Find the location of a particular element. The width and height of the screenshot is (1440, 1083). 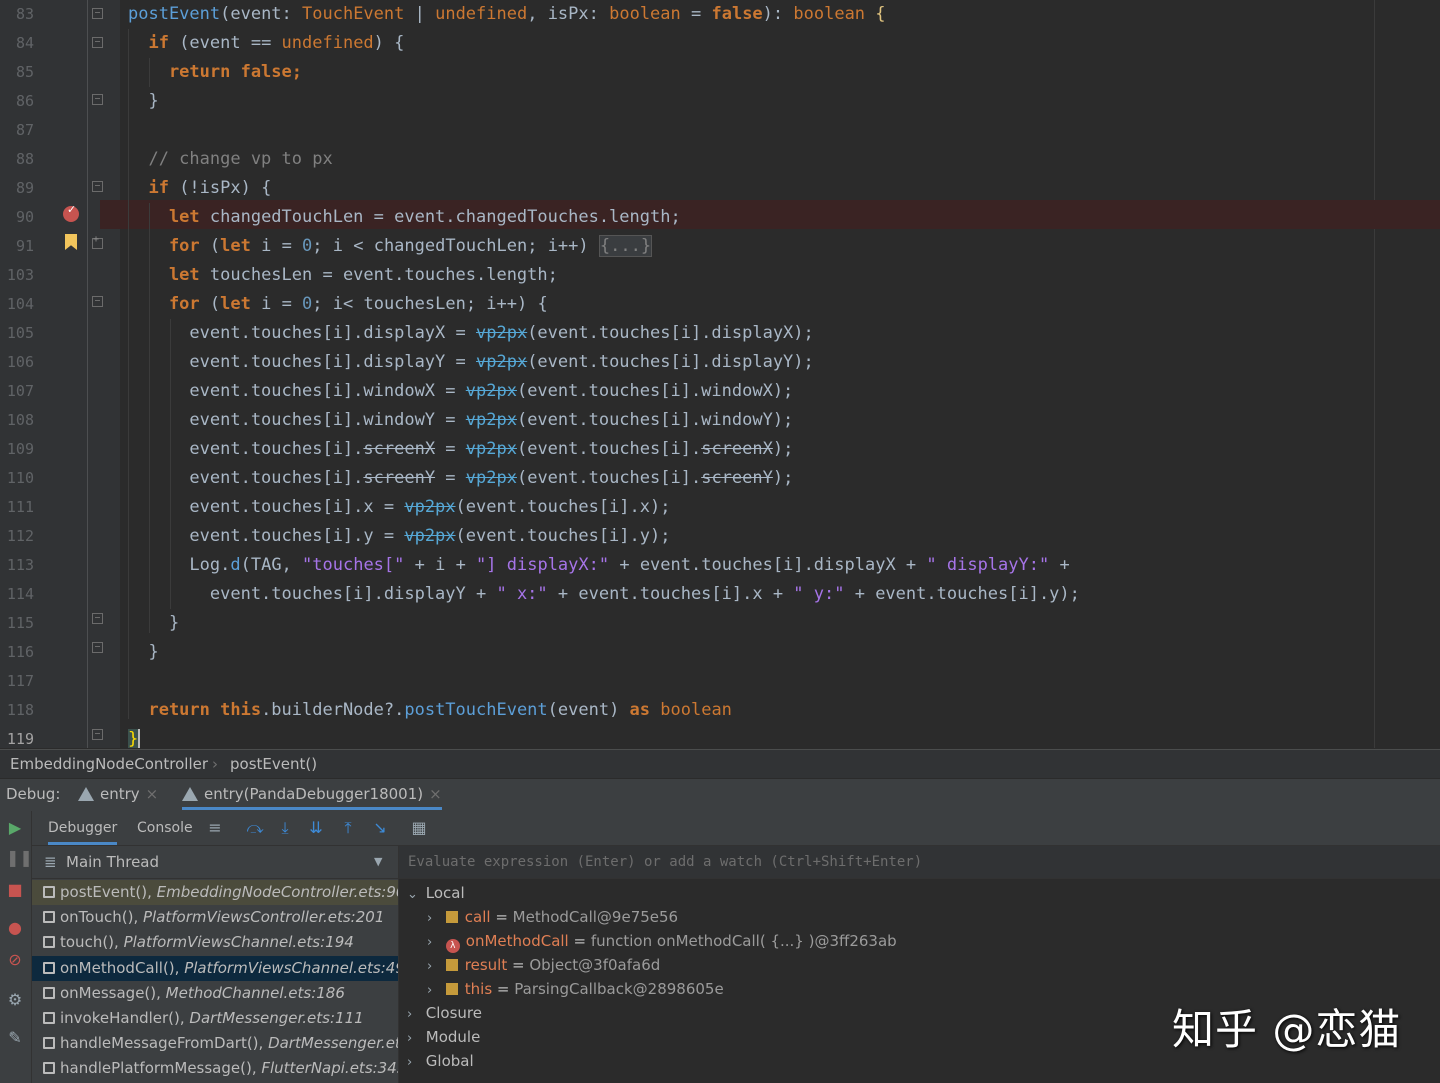

line-number: 113 is located at coordinates (17, 565).